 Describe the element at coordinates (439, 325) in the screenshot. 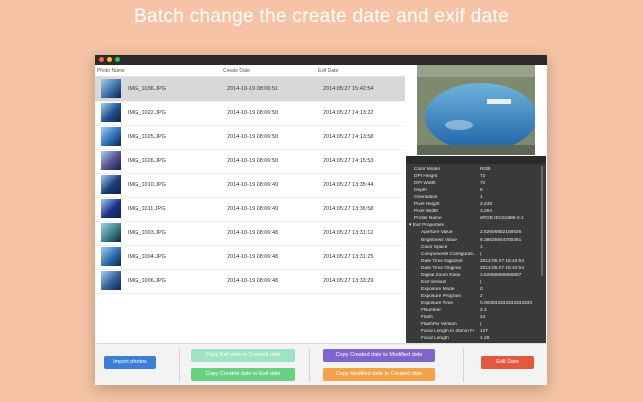

I see `metadata-key: FlashPix Version` at that location.